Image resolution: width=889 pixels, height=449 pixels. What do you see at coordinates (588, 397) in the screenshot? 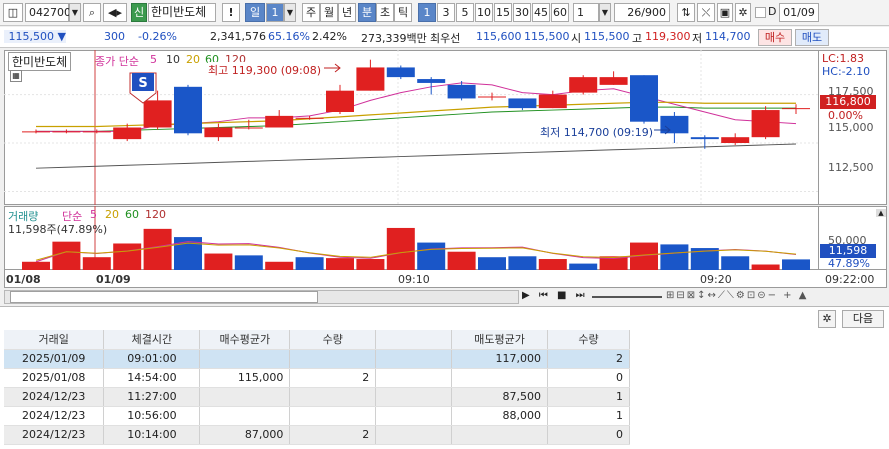
I see `cell-sell-qty: 1` at bounding box center [588, 397].